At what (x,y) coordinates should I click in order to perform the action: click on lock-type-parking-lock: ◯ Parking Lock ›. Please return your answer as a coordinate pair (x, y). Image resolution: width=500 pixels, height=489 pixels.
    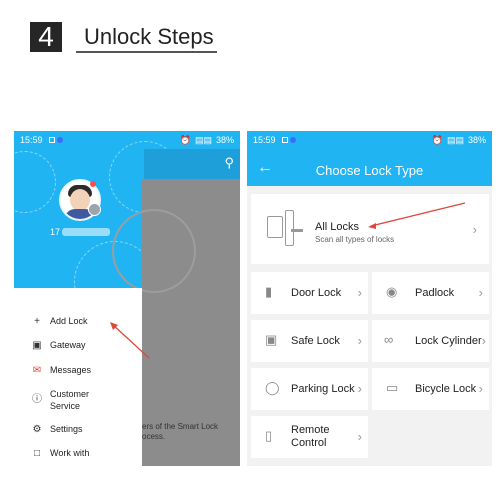
    Looking at the image, I should click on (309, 389).